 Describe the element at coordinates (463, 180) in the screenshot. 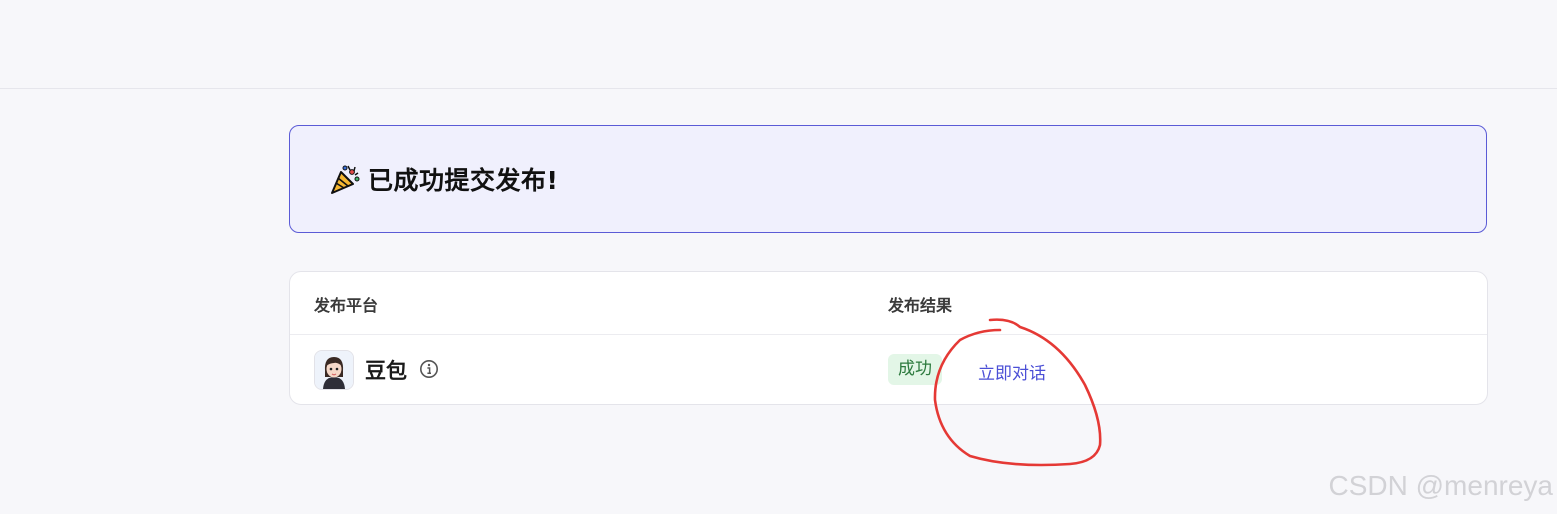

I see `banner-title: 已成功提交发布!` at that location.